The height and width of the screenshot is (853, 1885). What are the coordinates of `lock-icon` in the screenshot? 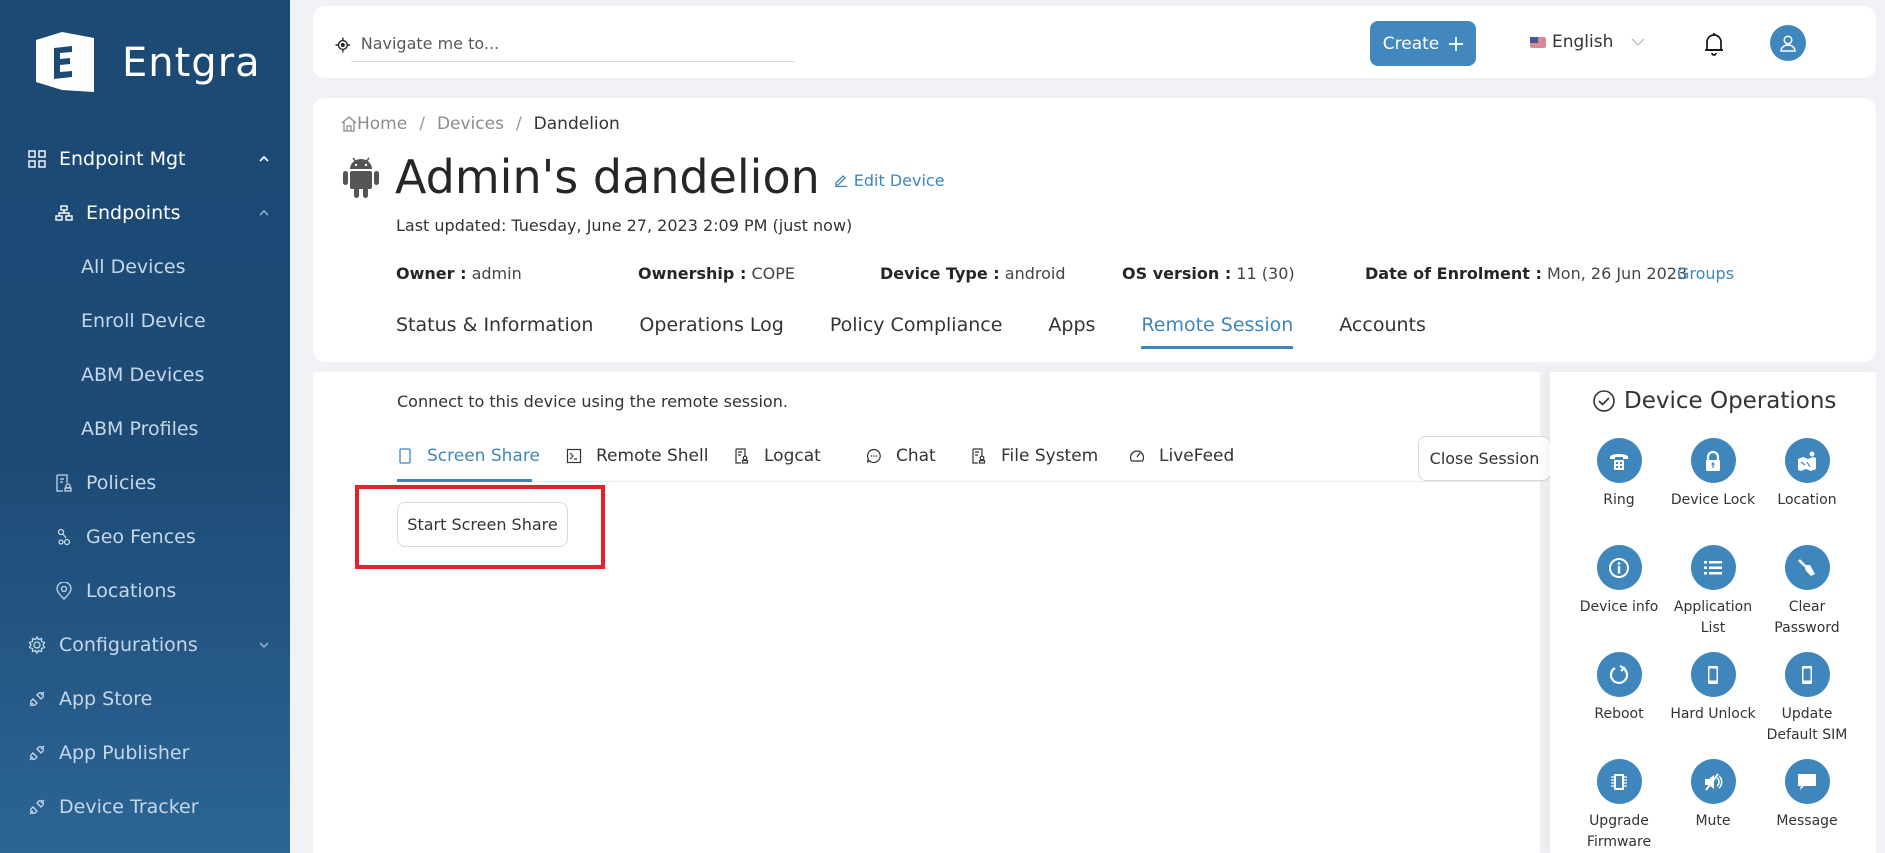 It's located at (1713, 460).